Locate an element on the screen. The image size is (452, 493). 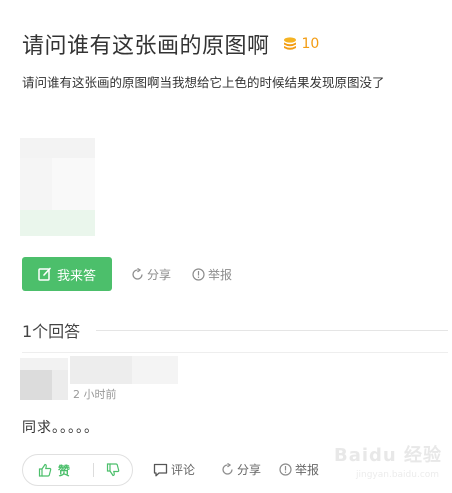
comment-link: 评论 is located at coordinates (174, 469).